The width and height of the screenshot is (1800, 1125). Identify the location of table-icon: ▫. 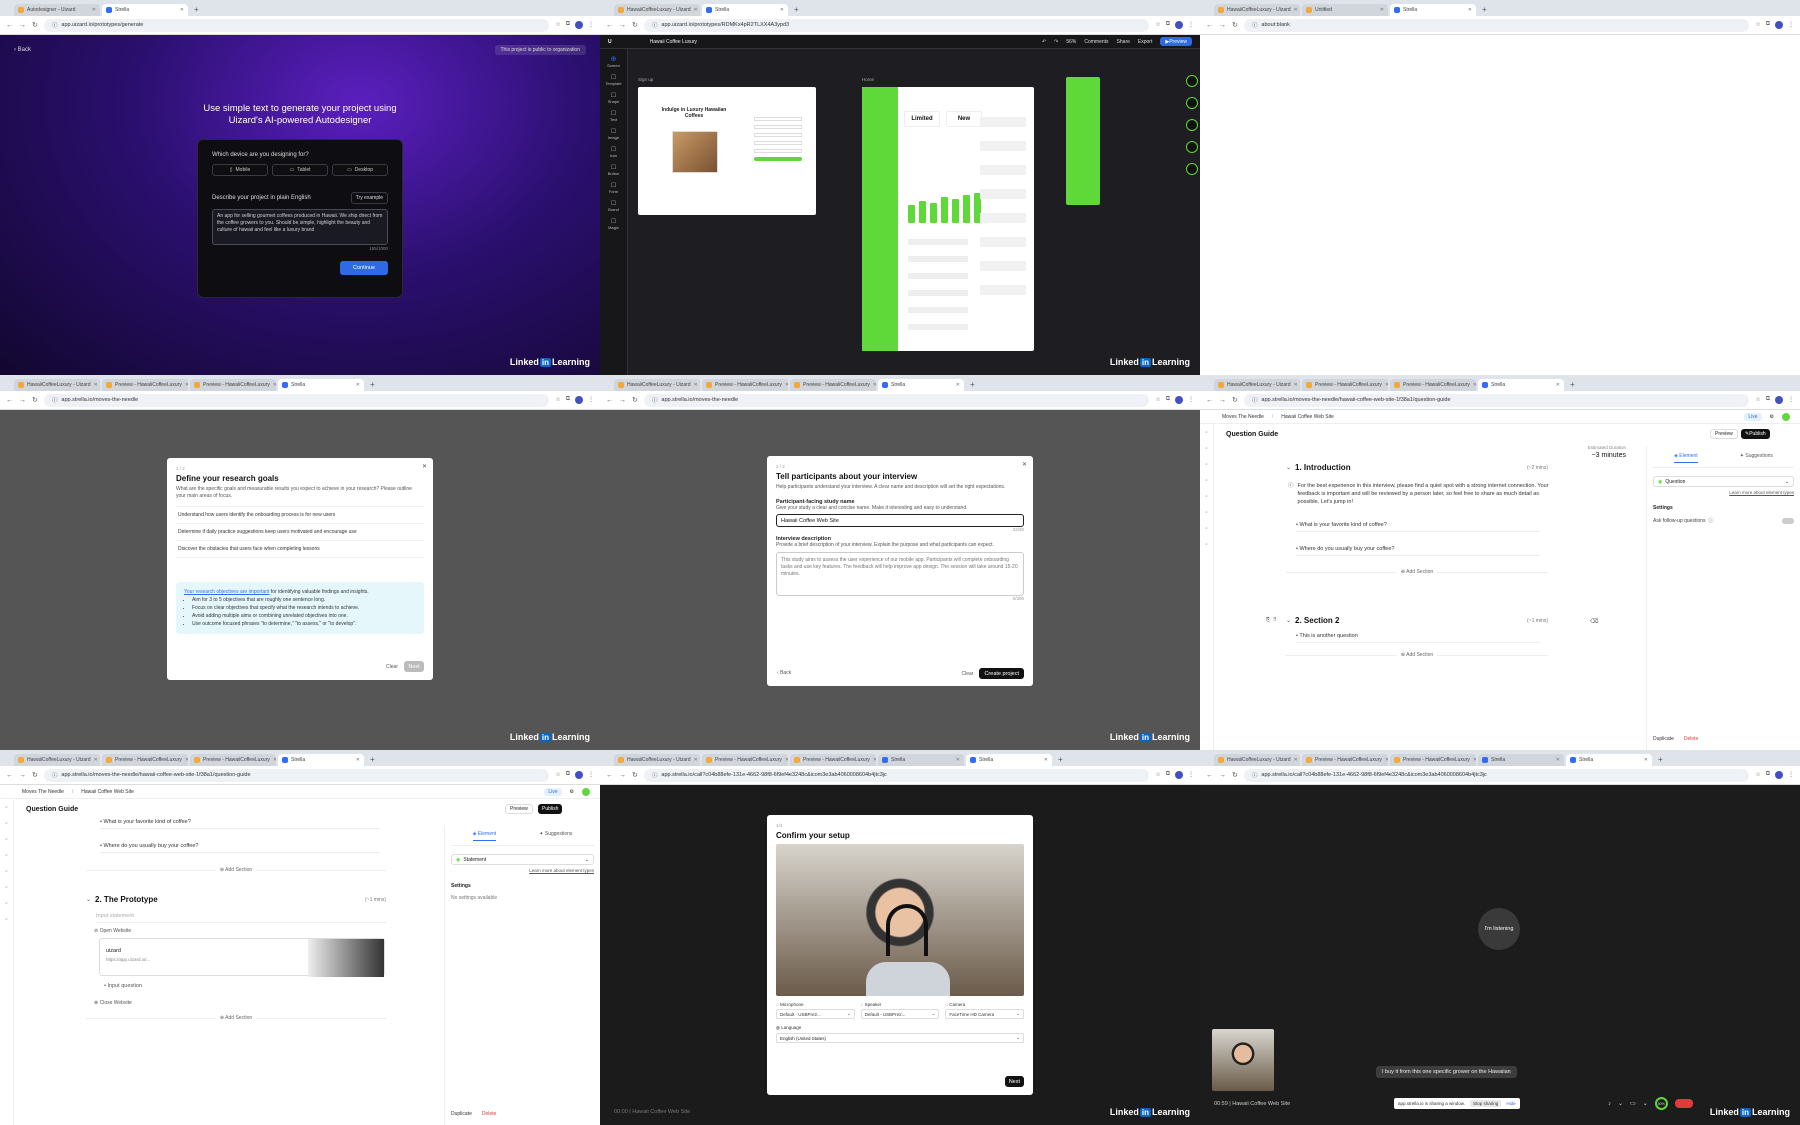
(6, 904).